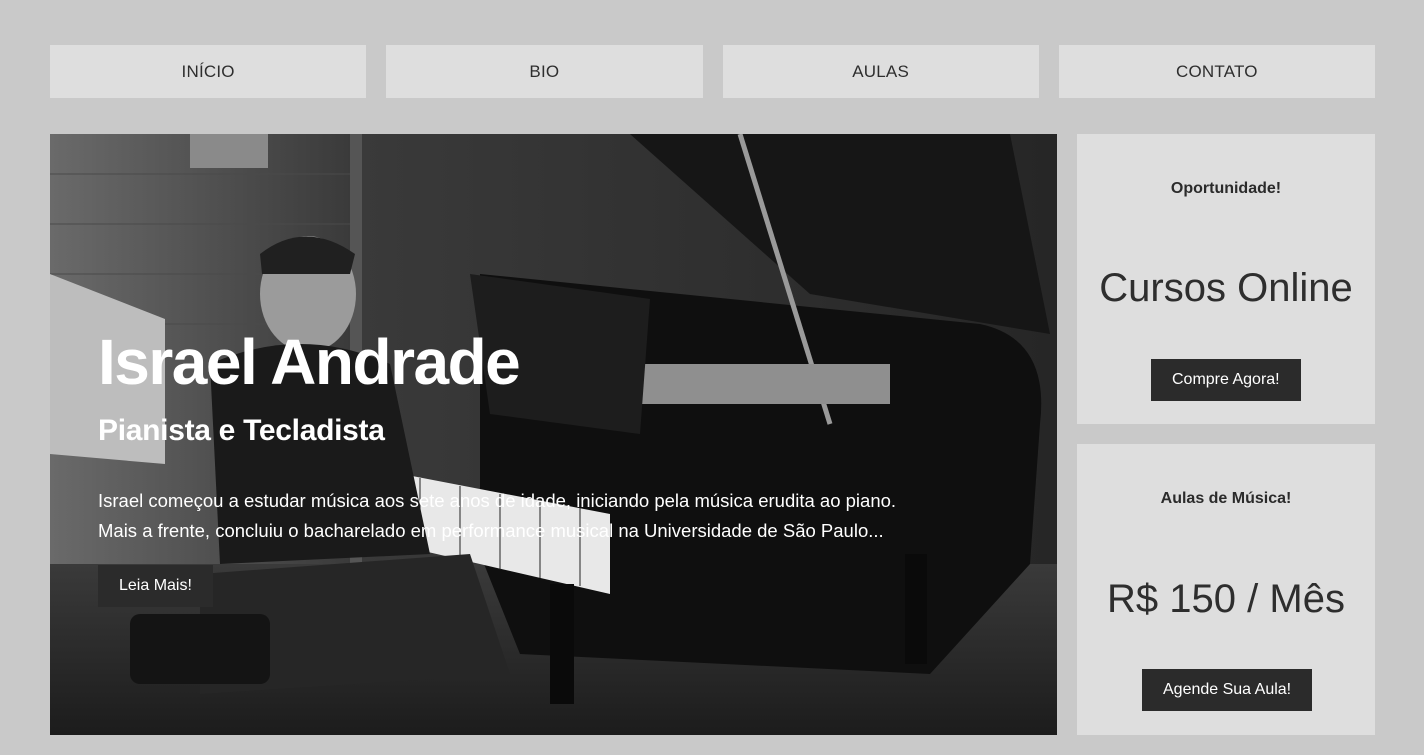  Describe the element at coordinates (1227, 690) in the screenshot. I see `schedule-lesson-button: Agende Sua Aula!` at that location.